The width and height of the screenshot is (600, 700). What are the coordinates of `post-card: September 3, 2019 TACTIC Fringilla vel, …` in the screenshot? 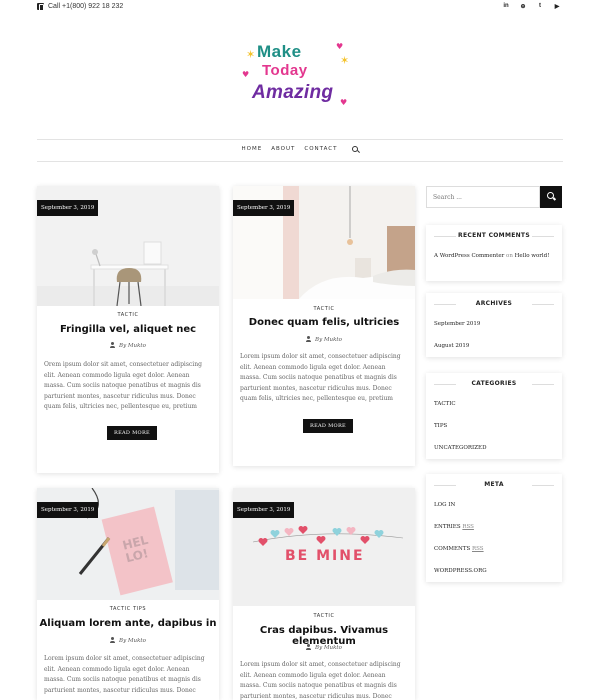 It's located at (128, 329).